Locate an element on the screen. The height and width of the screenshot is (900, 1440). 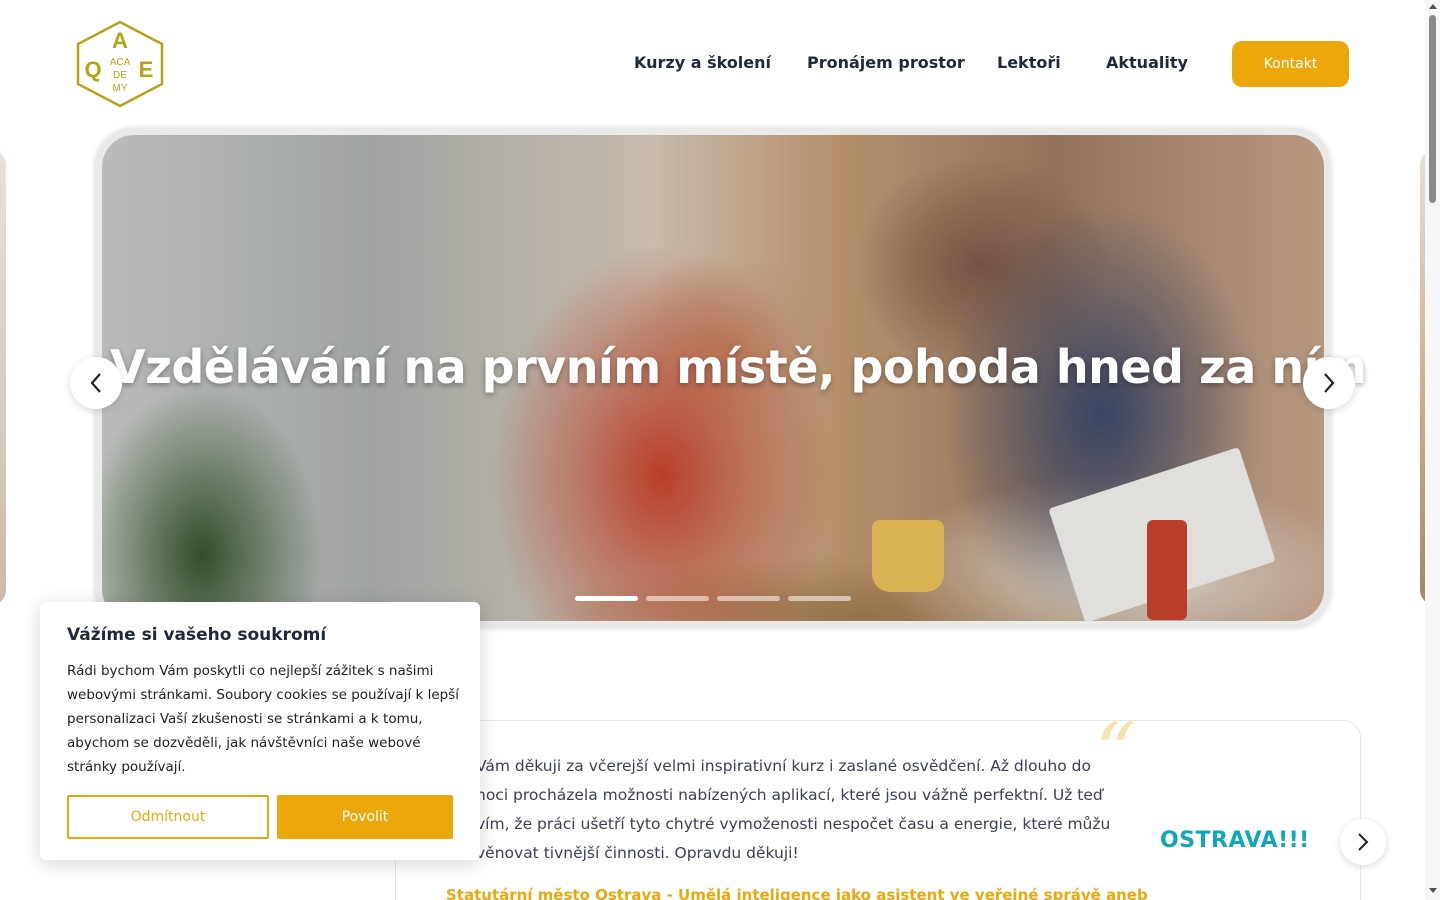
scroll-up-arrow-icon is located at coordinates (1433, 6).